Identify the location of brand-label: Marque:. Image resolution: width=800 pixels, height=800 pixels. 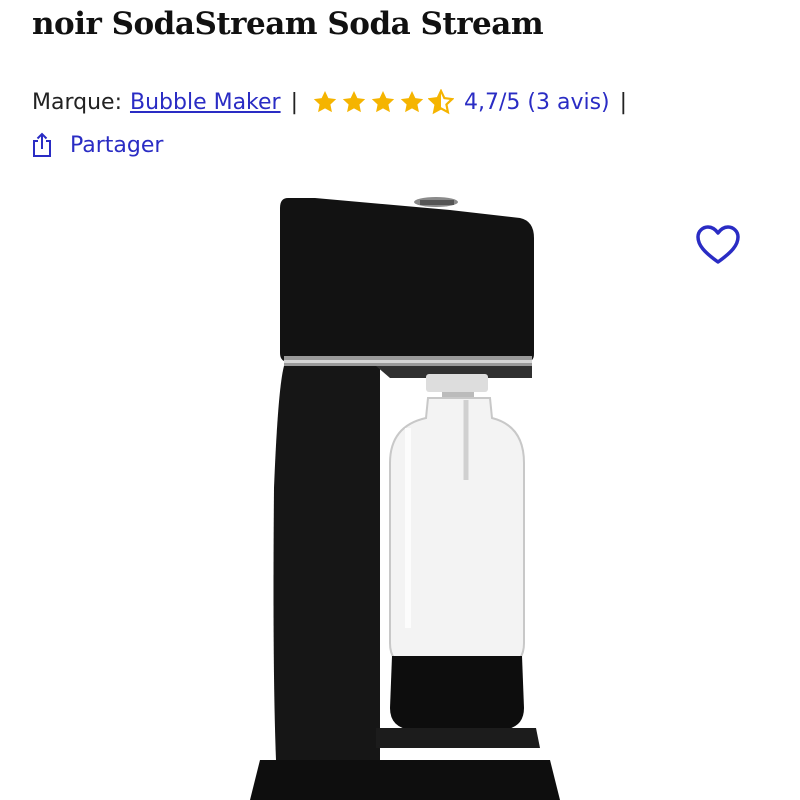
(77, 102).